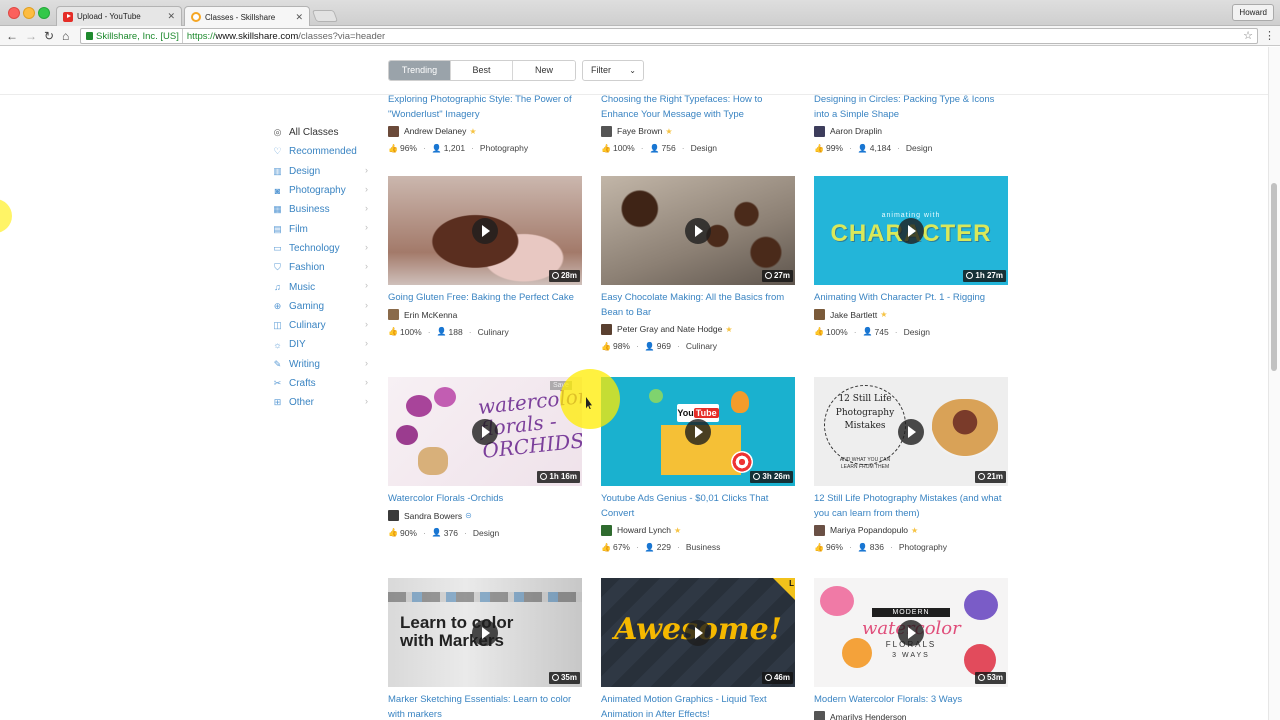  I want to click on class-teacher: Sandra Bowers ⊝, so click(485, 516).